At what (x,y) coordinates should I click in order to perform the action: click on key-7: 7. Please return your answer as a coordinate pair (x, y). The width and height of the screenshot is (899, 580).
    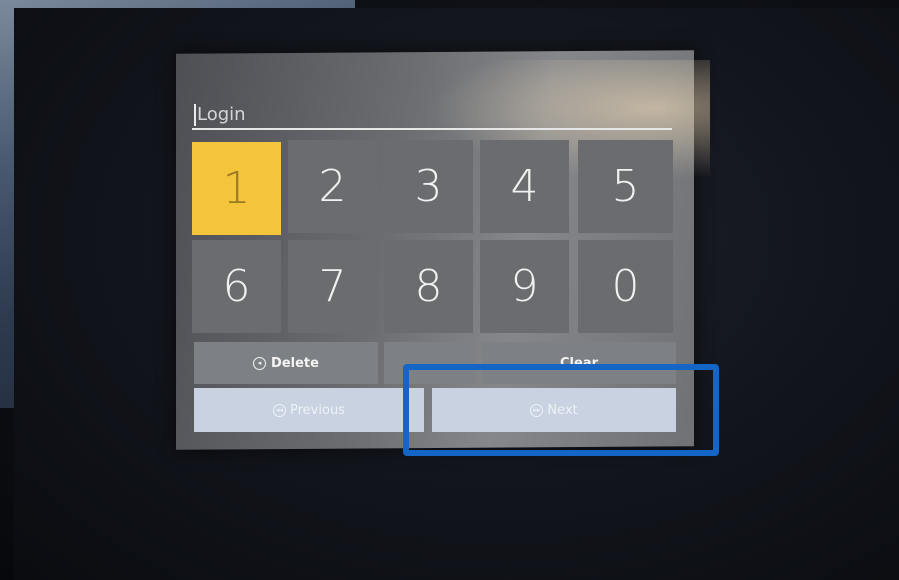
    Looking at the image, I should click on (332, 286).